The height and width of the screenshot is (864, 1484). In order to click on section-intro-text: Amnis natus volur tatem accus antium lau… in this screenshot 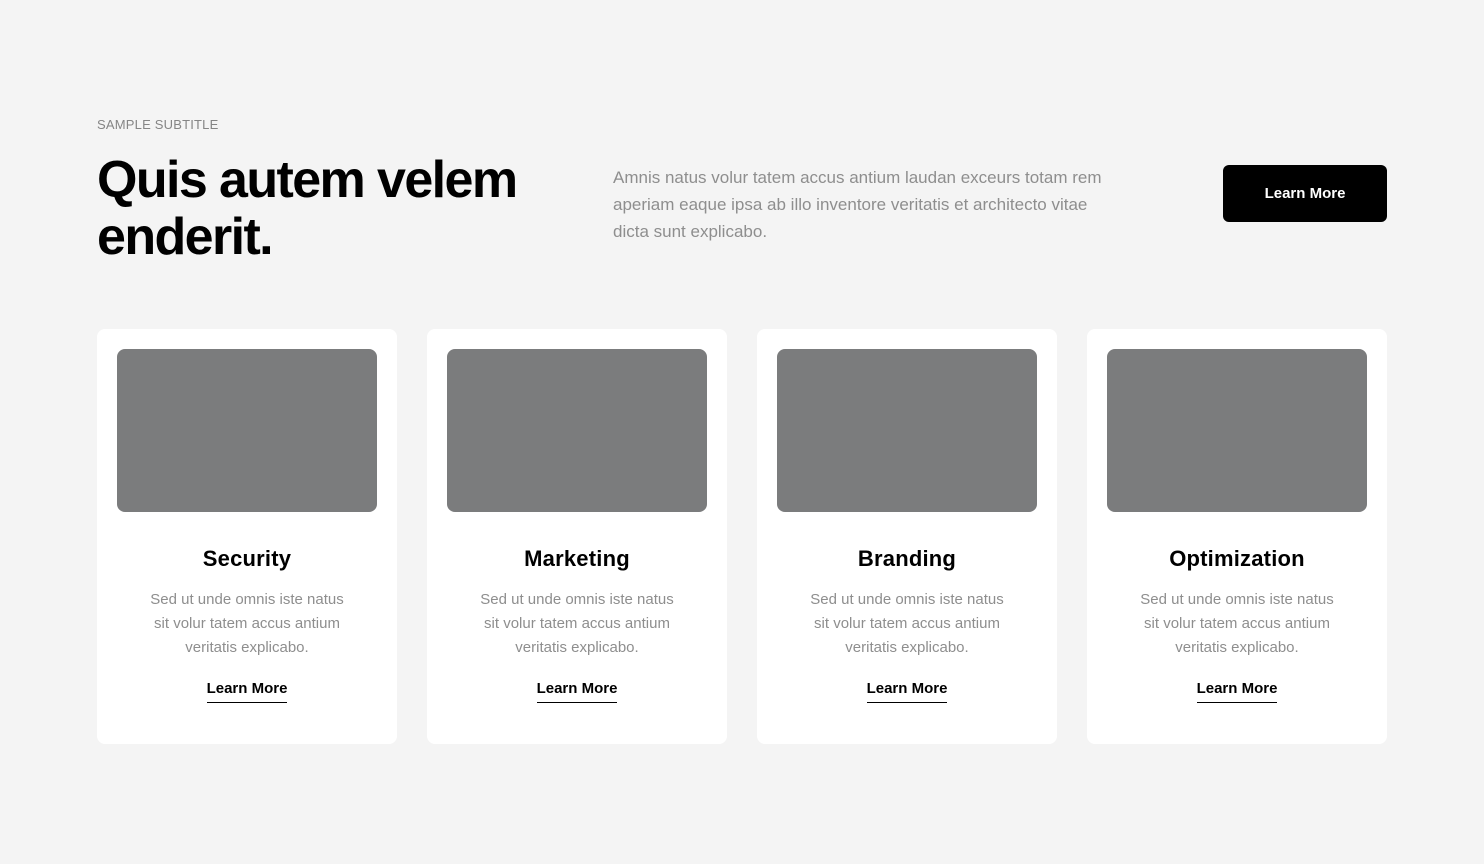, I will do `click(857, 204)`.